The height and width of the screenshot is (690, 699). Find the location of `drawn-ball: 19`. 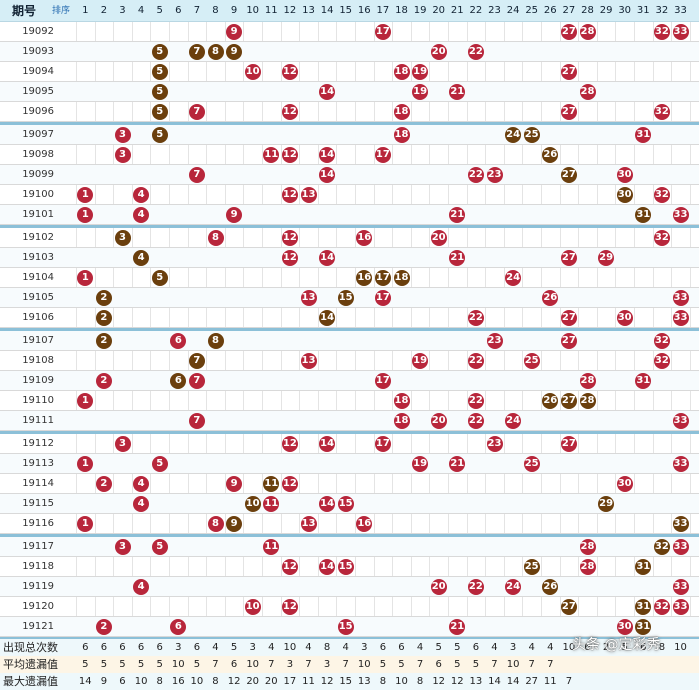

drawn-ball: 19 is located at coordinates (420, 72).